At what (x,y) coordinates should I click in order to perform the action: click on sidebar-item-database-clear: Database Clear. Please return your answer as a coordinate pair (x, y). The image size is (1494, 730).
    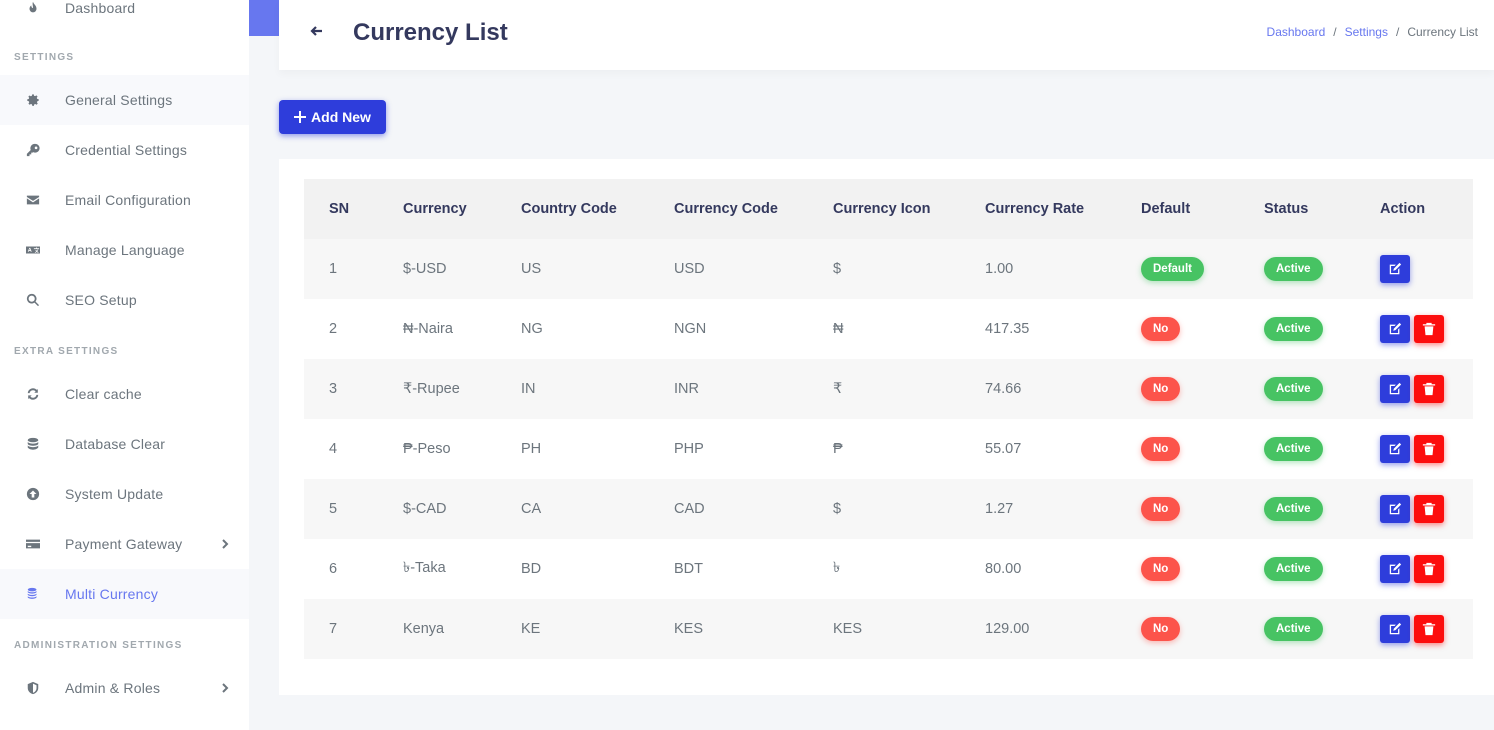
    Looking at the image, I should click on (124, 444).